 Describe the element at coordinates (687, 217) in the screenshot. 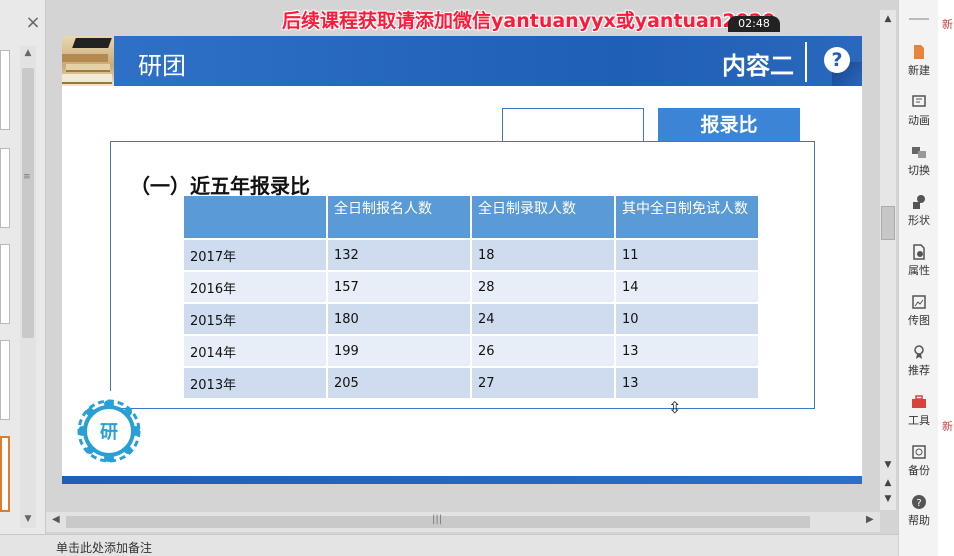

I see `table-header-cell: 其中全日制免试人数` at that location.